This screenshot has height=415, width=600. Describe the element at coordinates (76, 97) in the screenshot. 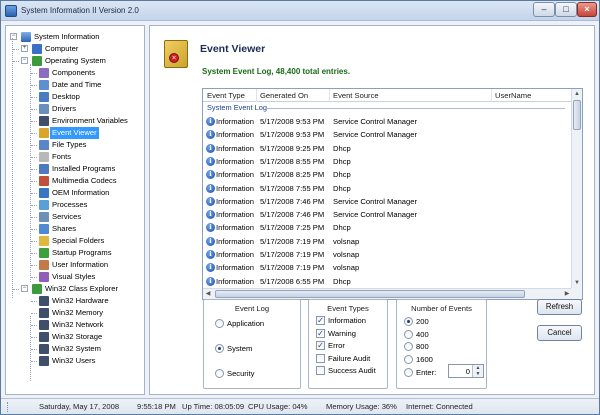

I see `tree-item: Desktop` at that location.